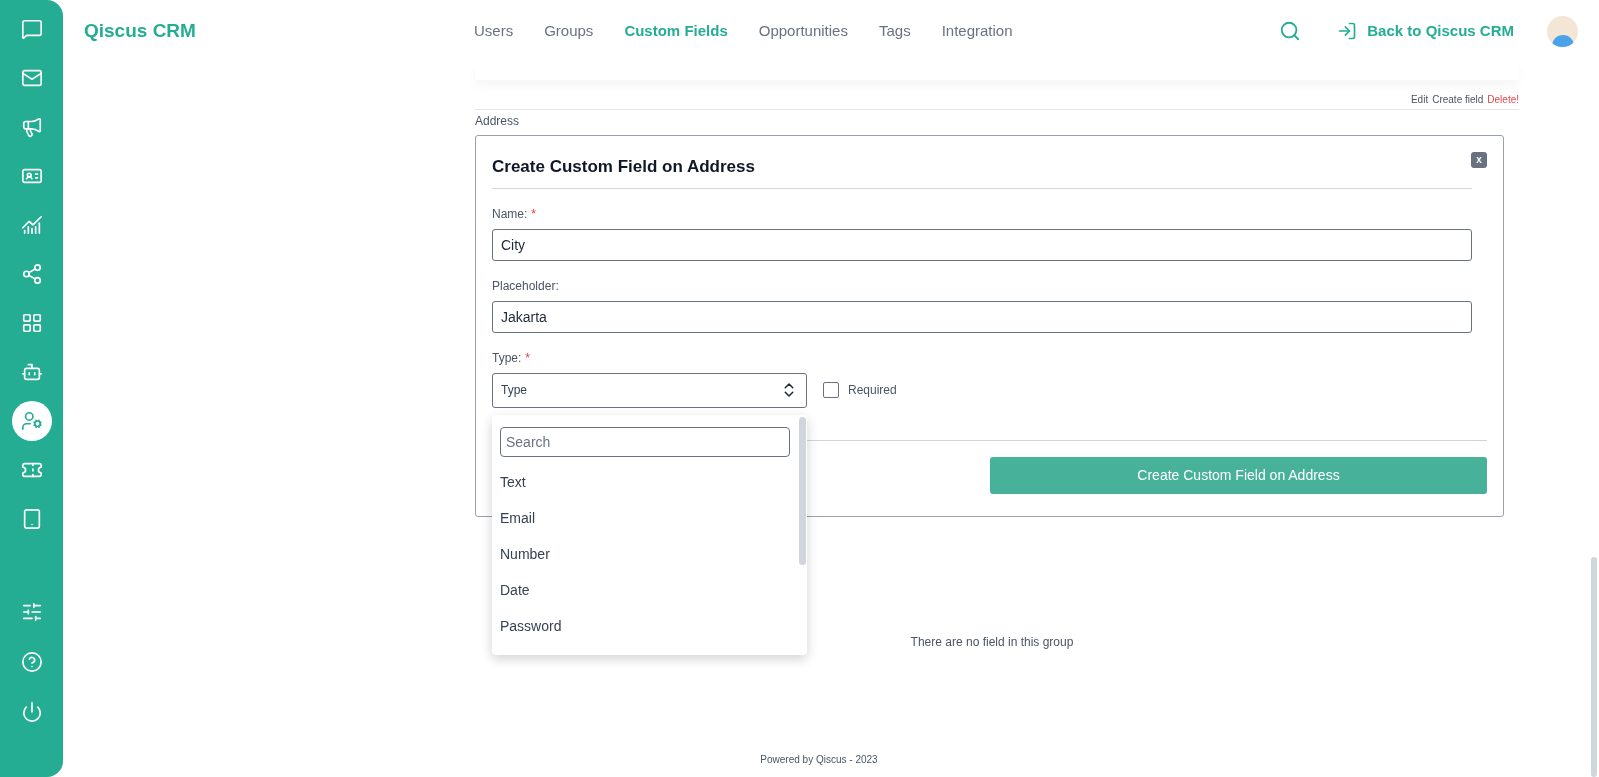 This screenshot has height=777, width=1599. Describe the element at coordinates (1503, 99) in the screenshot. I see `group-action-link: Delete!` at that location.